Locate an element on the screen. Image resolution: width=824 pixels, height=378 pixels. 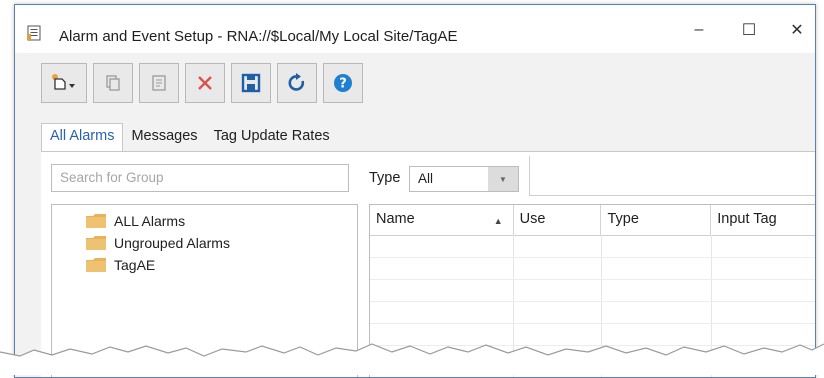
tab-all-alarms: All Alarms is located at coordinates (82, 137).